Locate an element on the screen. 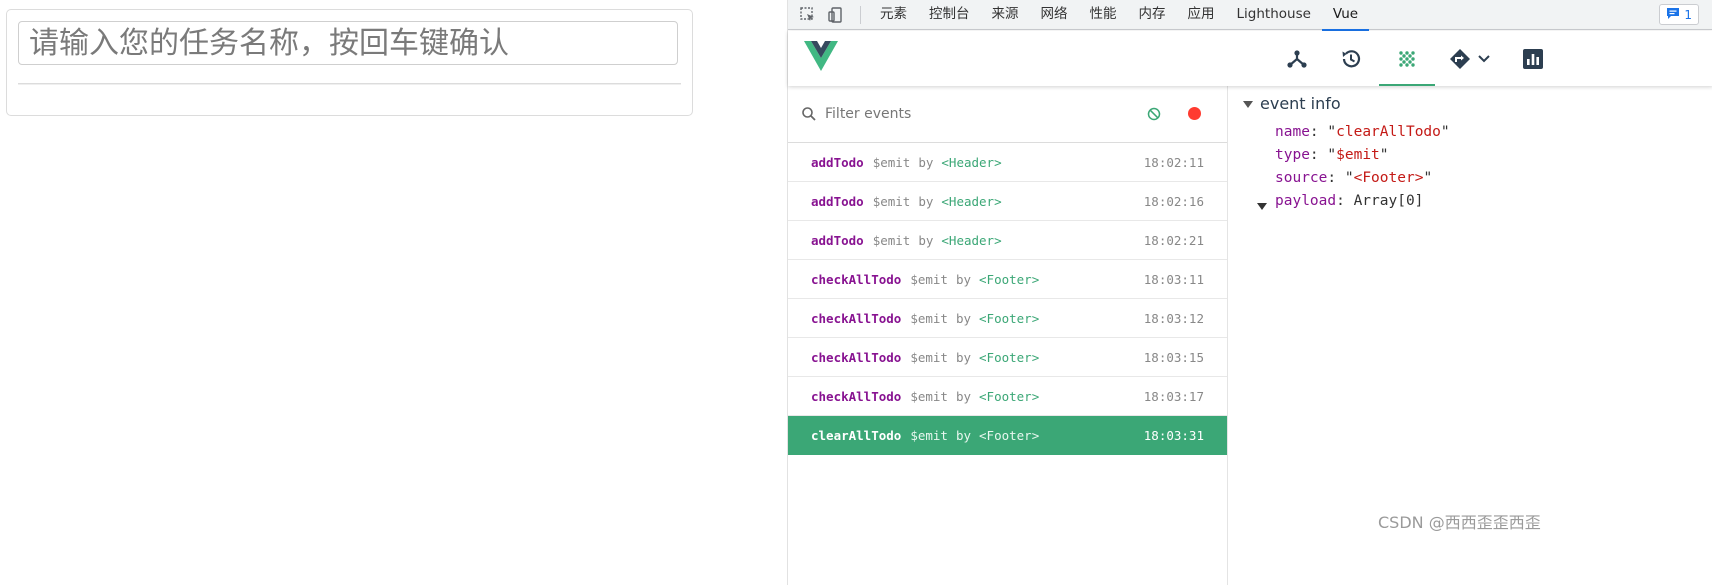  tab-console: 控制台 is located at coordinates (949, 15).